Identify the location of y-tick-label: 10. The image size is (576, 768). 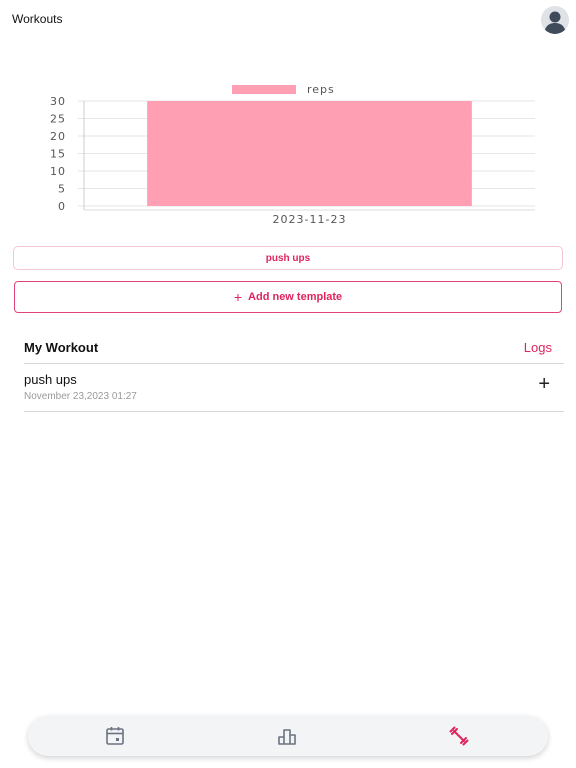
(58, 171).